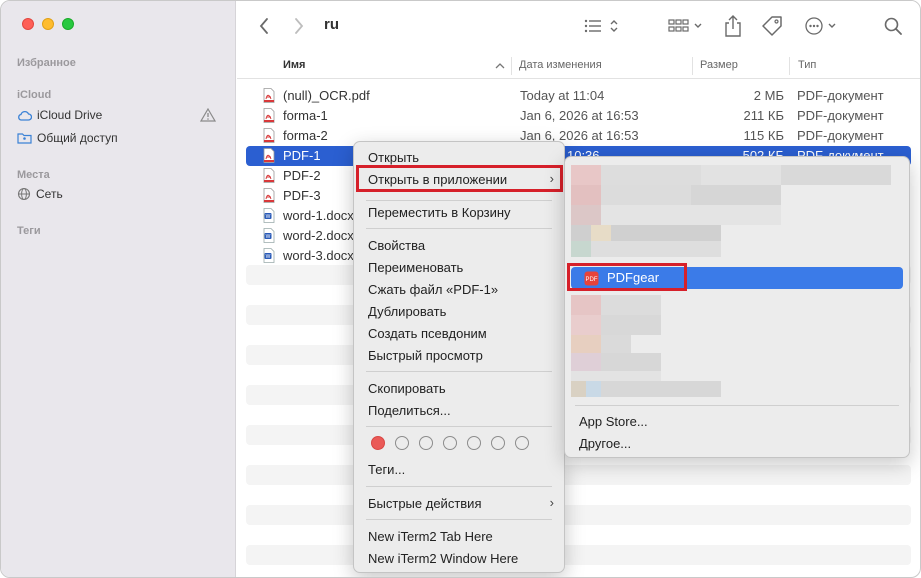 Image resolution: width=921 pixels, height=578 pixels. What do you see at coordinates (426, 443) in the screenshot?
I see `tag-yellow-dot` at bounding box center [426, 443].